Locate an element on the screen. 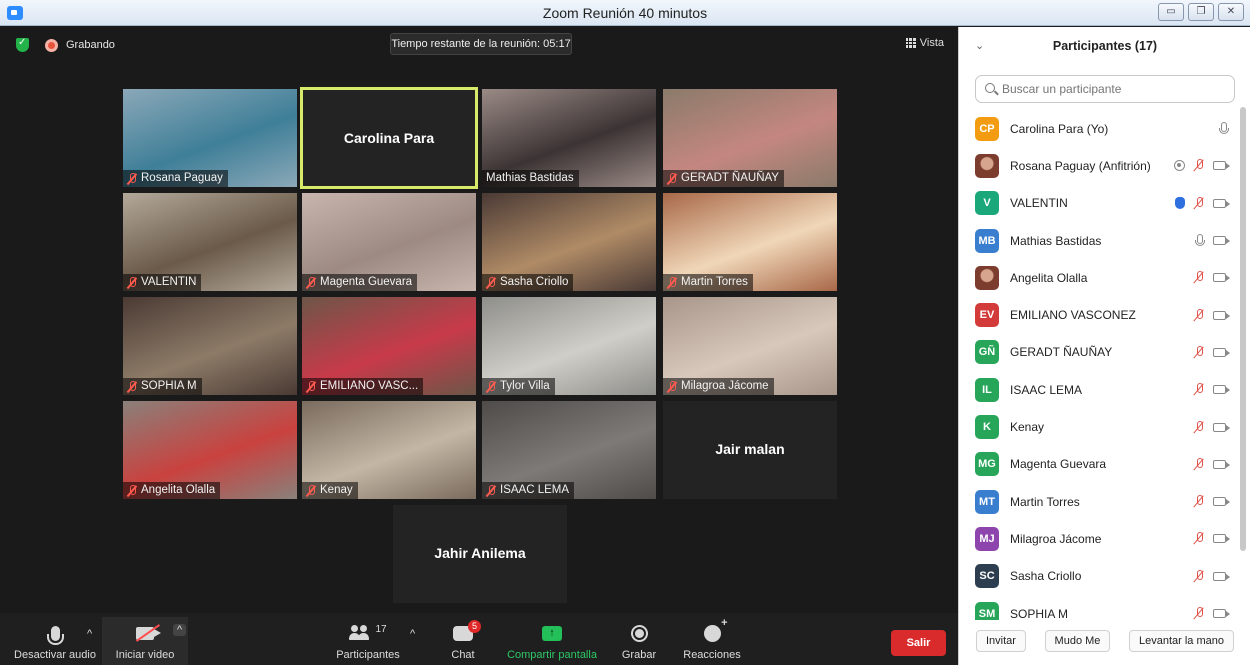 The width and height of the screenshot is (1250, 665). participant-name: EMILIANO VASCONEZ is located at coordinates (1073, 315).